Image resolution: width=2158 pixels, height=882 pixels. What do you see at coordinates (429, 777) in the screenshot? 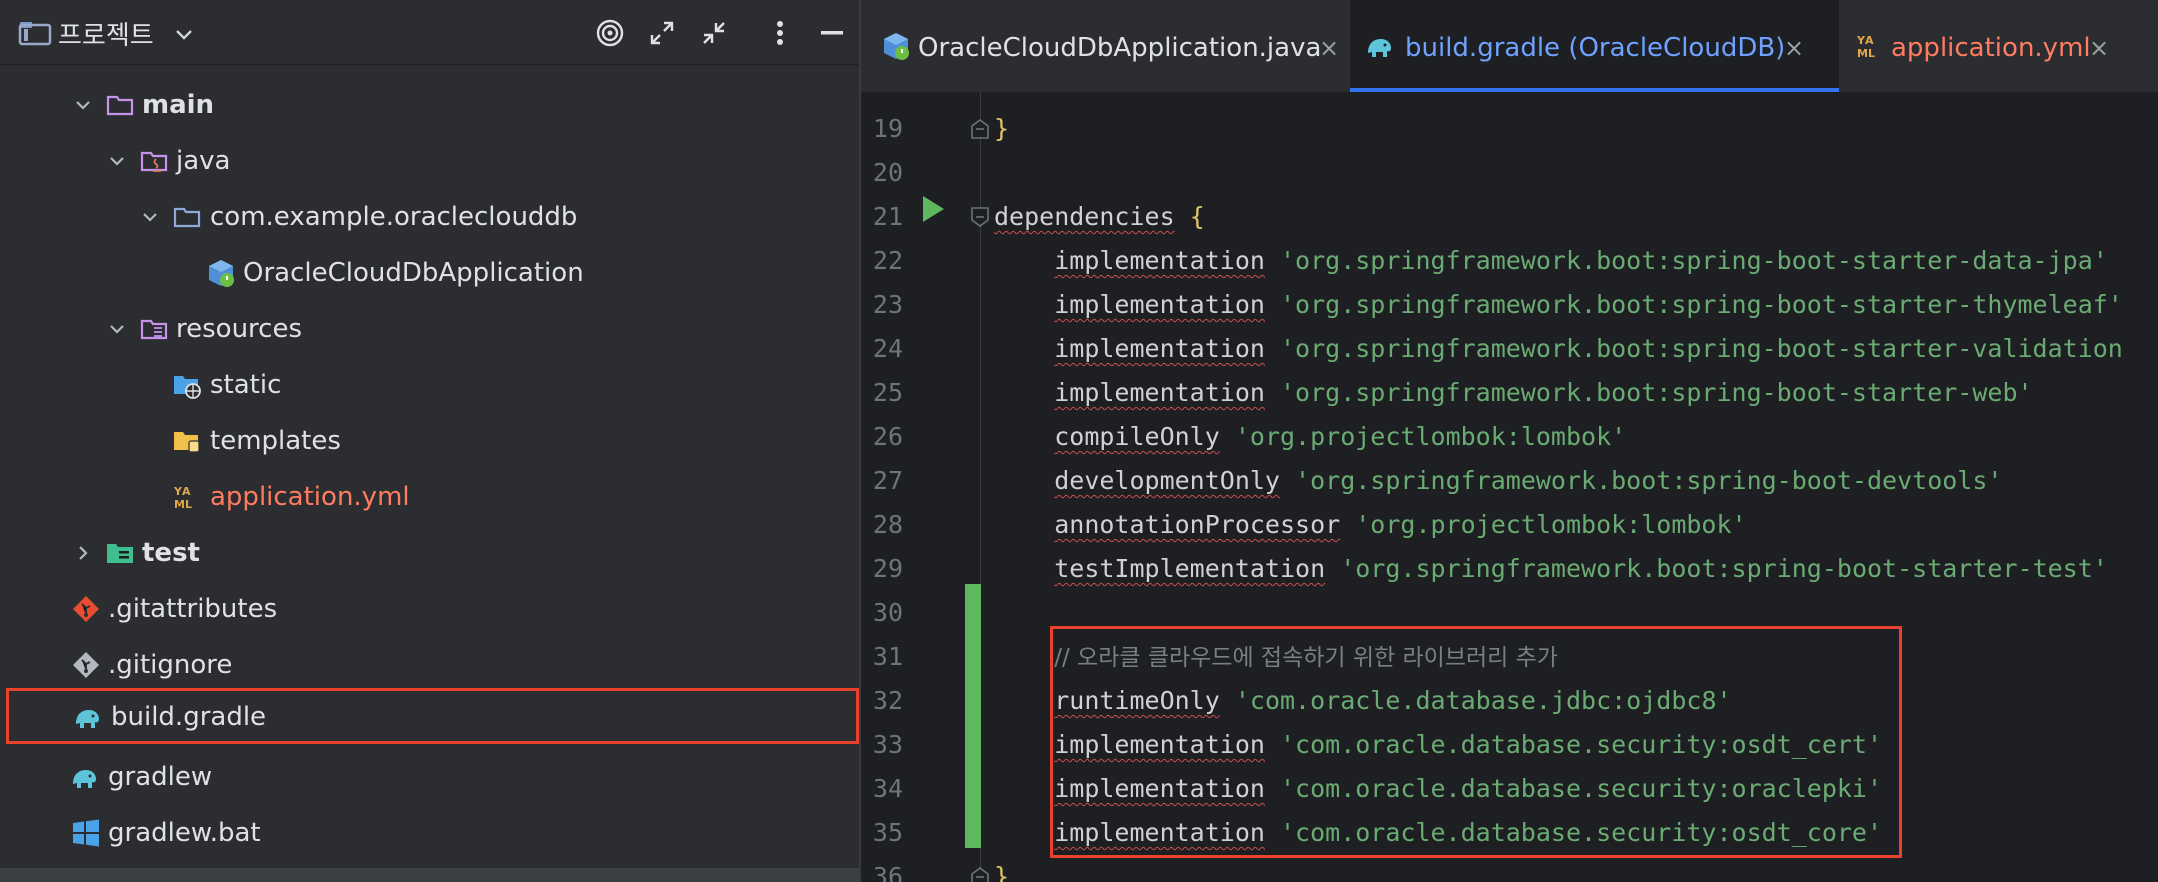
I see `tree-item-gradlew: gradlew` at bounding box center [429, 777].